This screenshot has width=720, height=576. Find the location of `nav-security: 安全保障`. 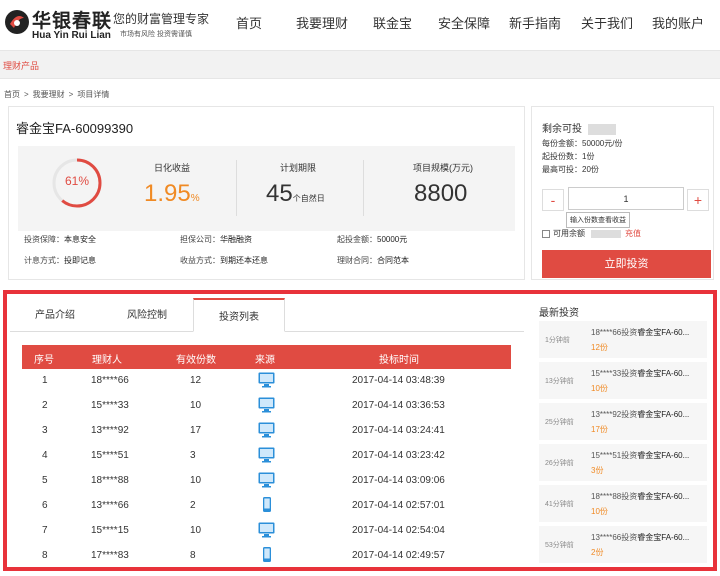

nav-security: 安全保障 is located at coordinates (464, 22).